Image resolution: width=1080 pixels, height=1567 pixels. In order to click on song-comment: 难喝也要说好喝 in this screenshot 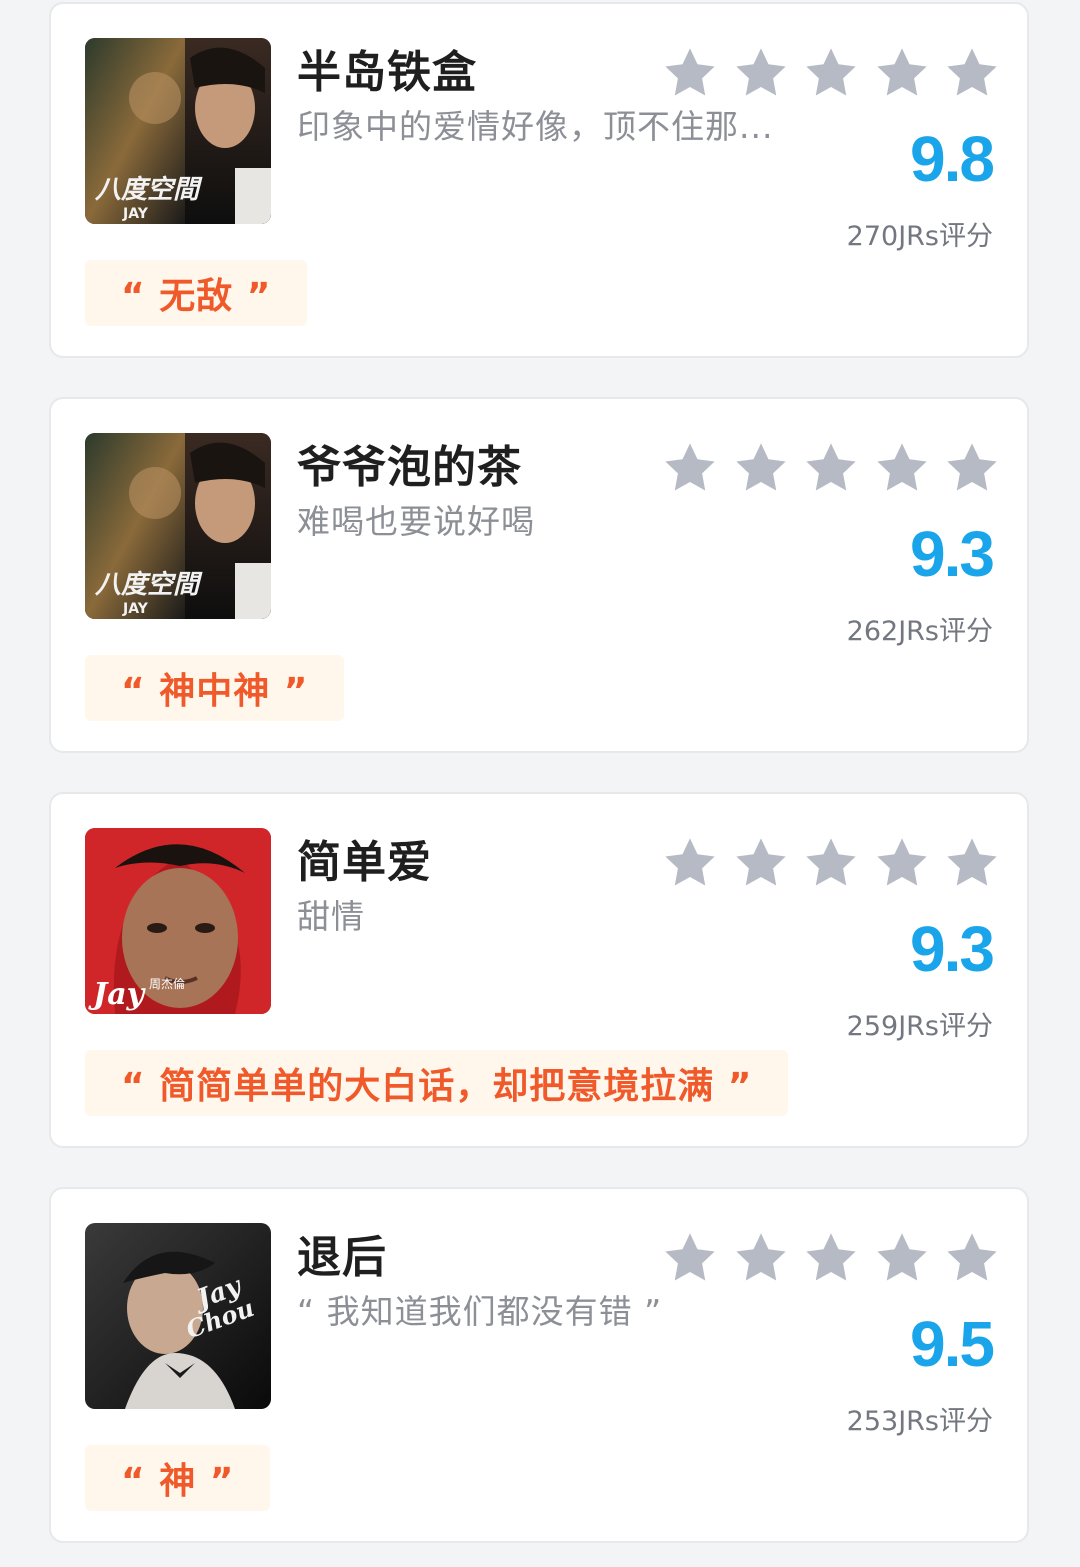, I will do `click(416, 521)`.